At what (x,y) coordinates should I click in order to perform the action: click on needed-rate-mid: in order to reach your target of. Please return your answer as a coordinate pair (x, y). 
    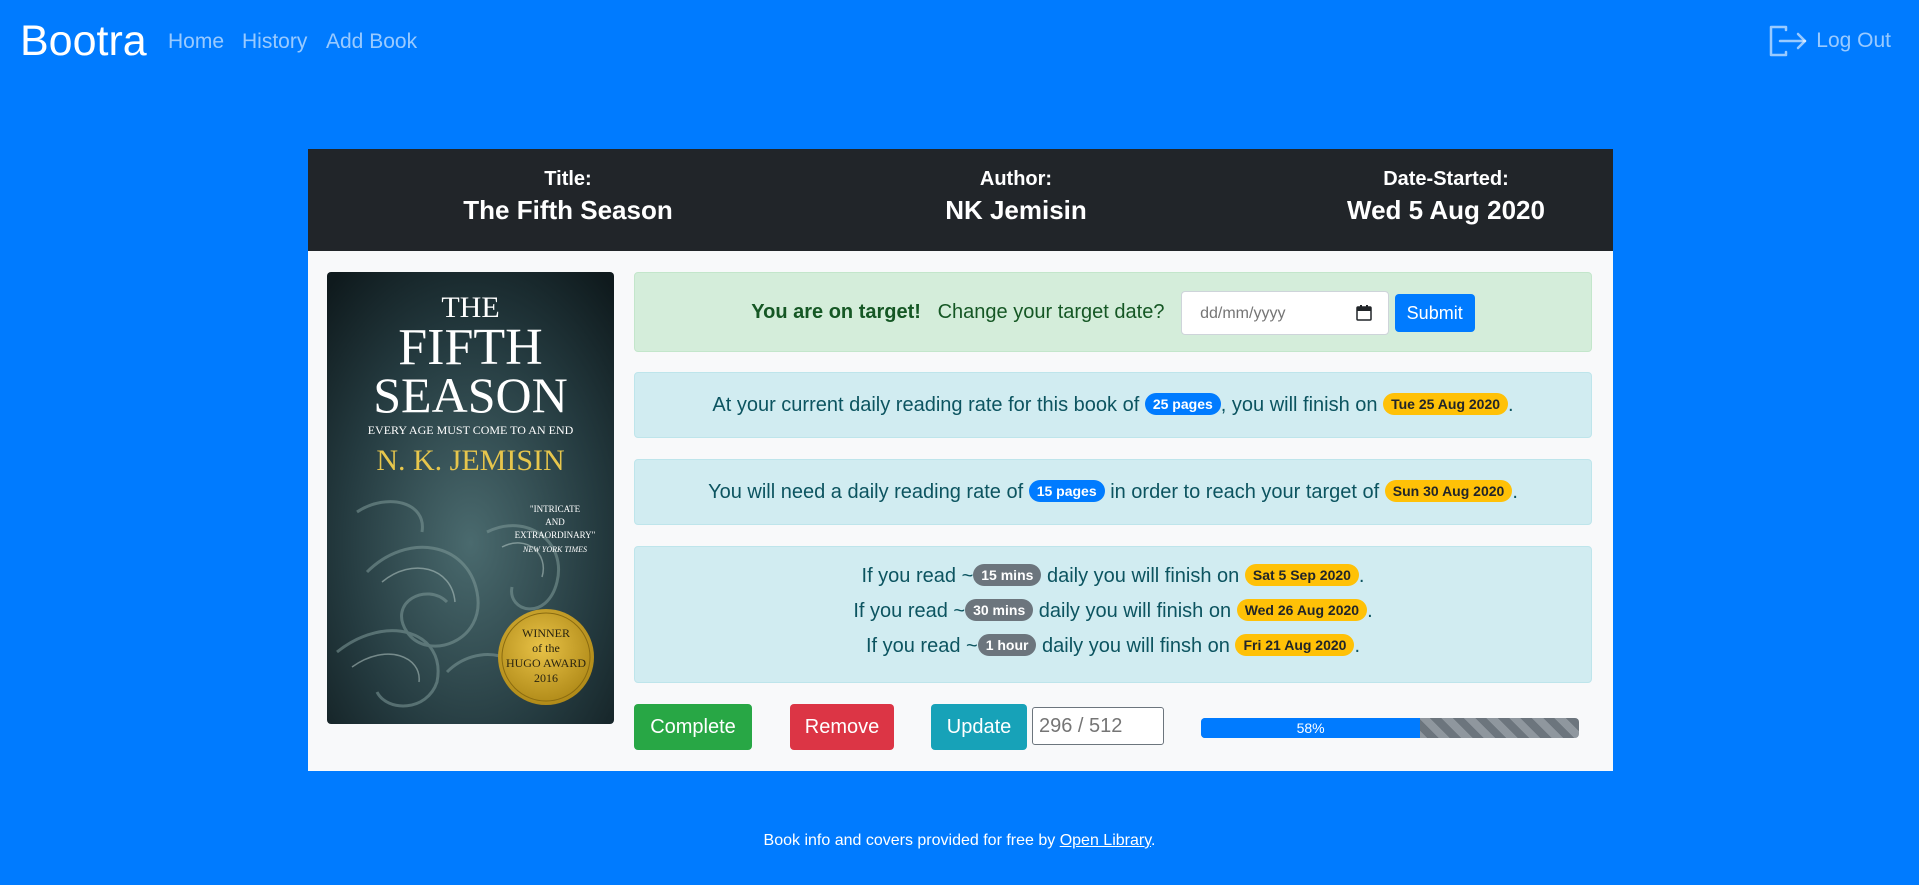
    Looking at the image, I should click on (1245, 492).